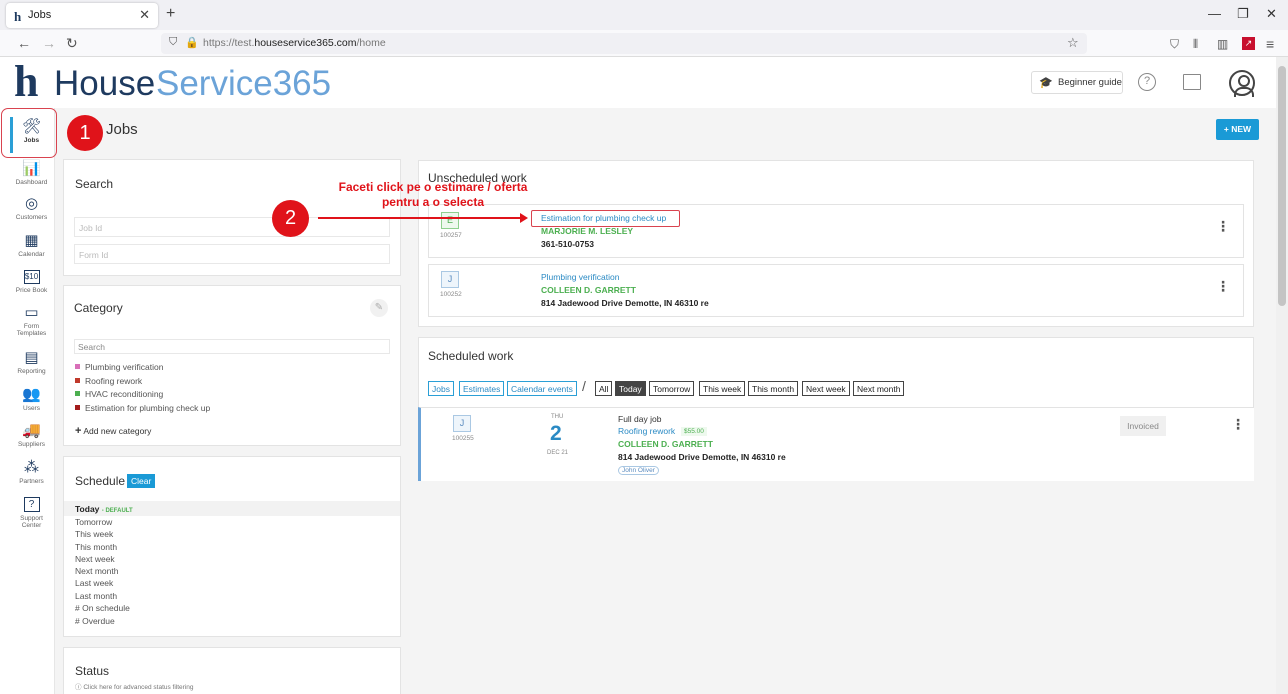  What do you see at coordinates (638, 470) in the screenshot?
I see `technician-tag: John Oliver` at bounding box center [638, 470].